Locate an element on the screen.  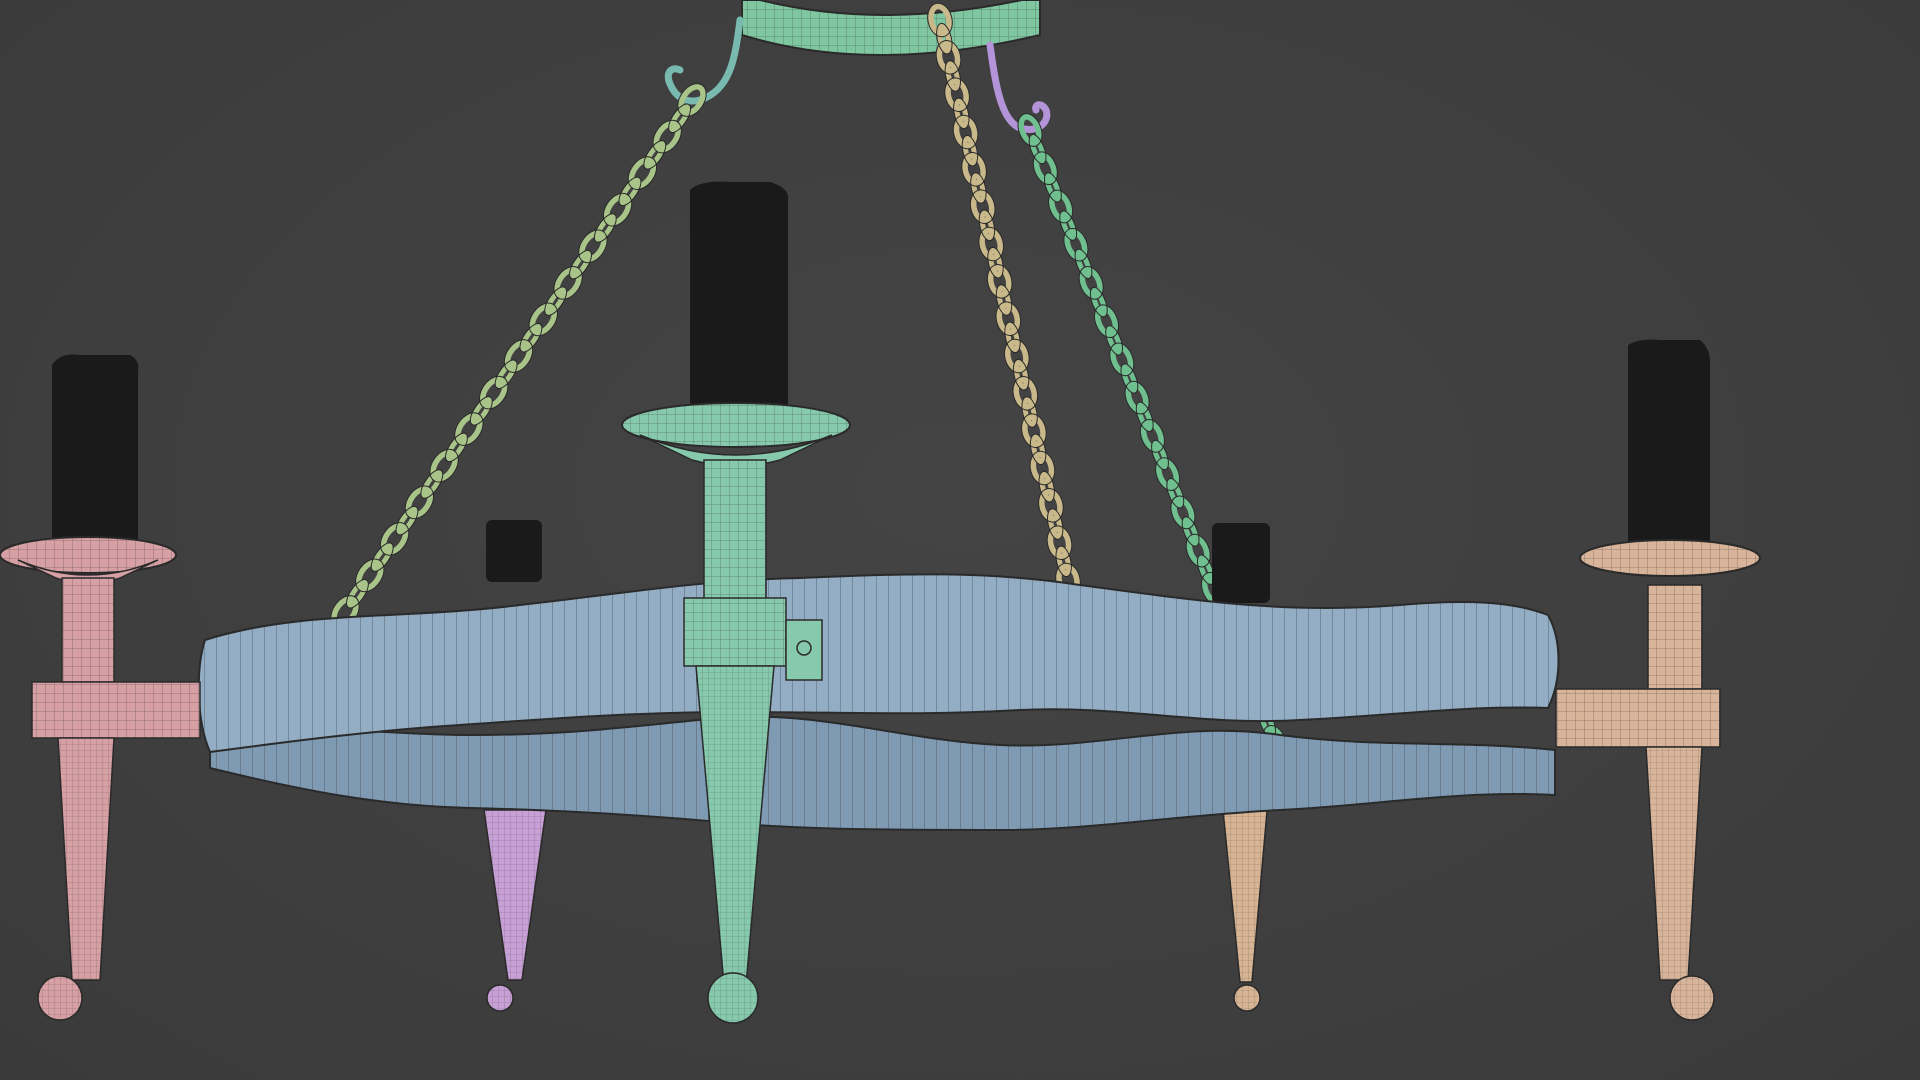
right-candle-arm is located at coordinates (1658, 680).